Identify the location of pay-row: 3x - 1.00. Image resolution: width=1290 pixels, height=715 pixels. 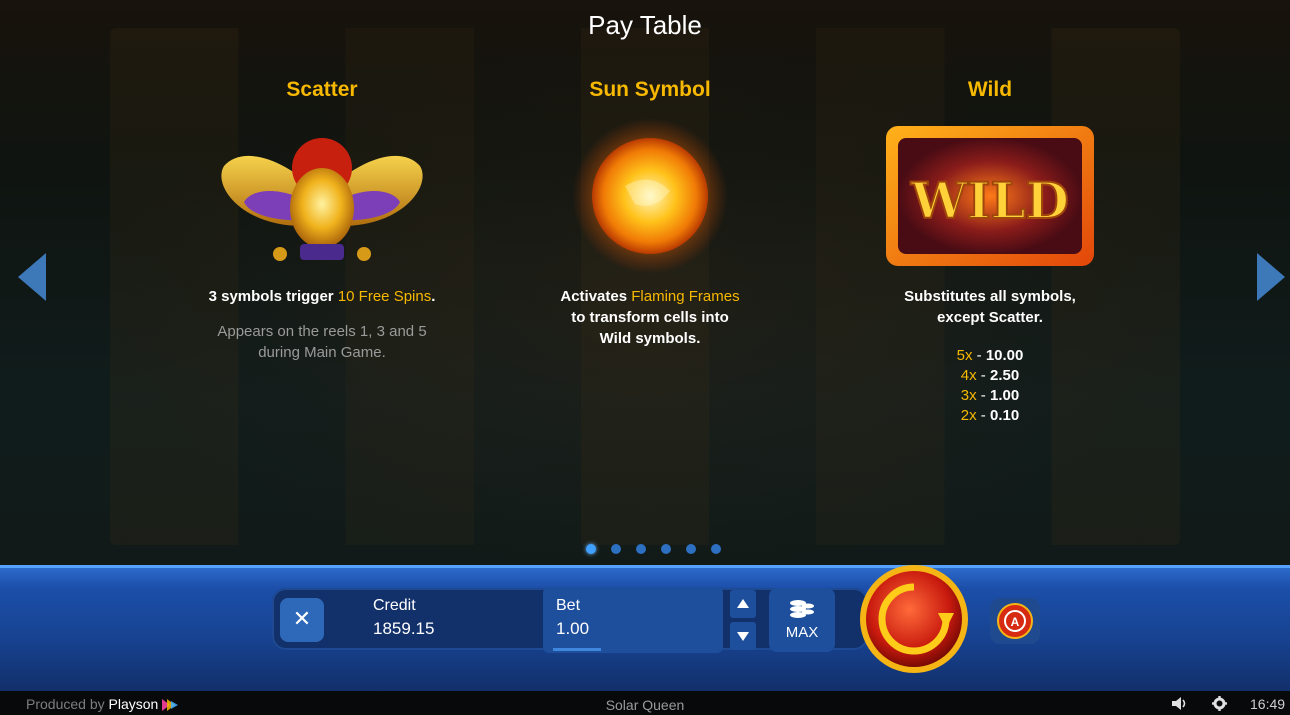
(990, 396).